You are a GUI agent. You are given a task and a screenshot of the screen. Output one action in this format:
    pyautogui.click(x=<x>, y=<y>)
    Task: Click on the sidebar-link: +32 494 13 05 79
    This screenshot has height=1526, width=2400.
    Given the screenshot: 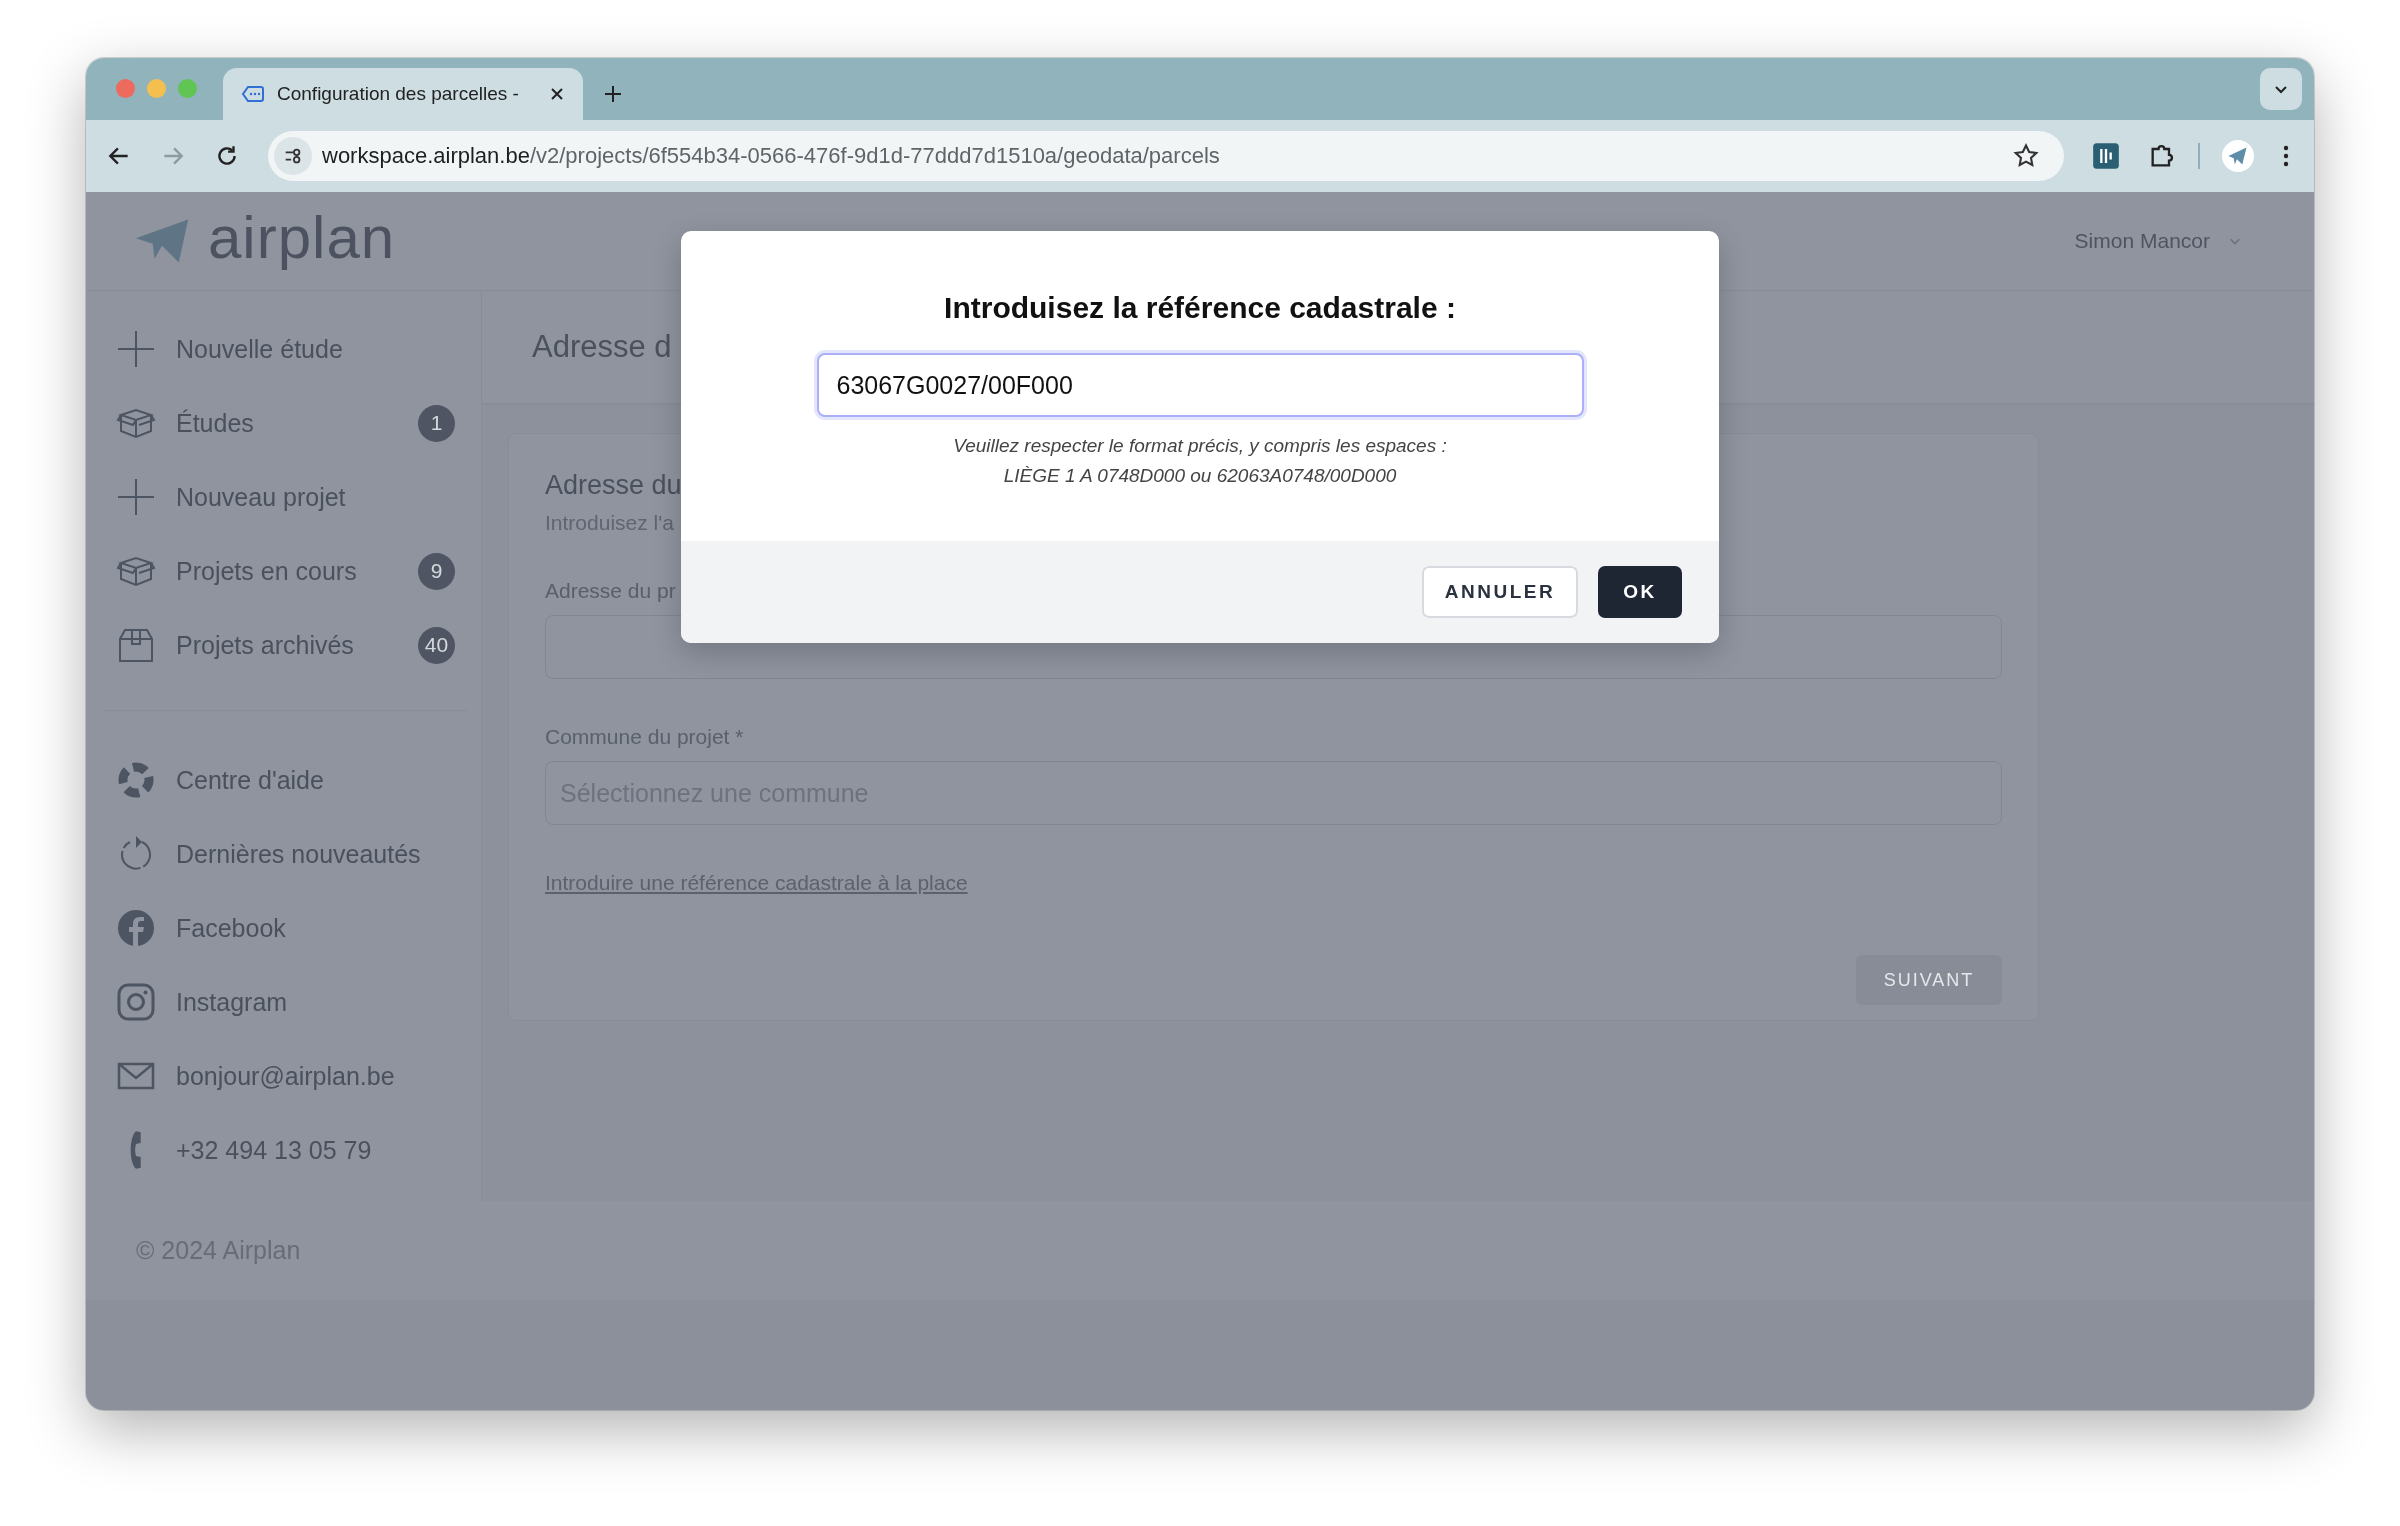 What is the action you would take?
    pyautogui.click(x=298, y=1150)
    